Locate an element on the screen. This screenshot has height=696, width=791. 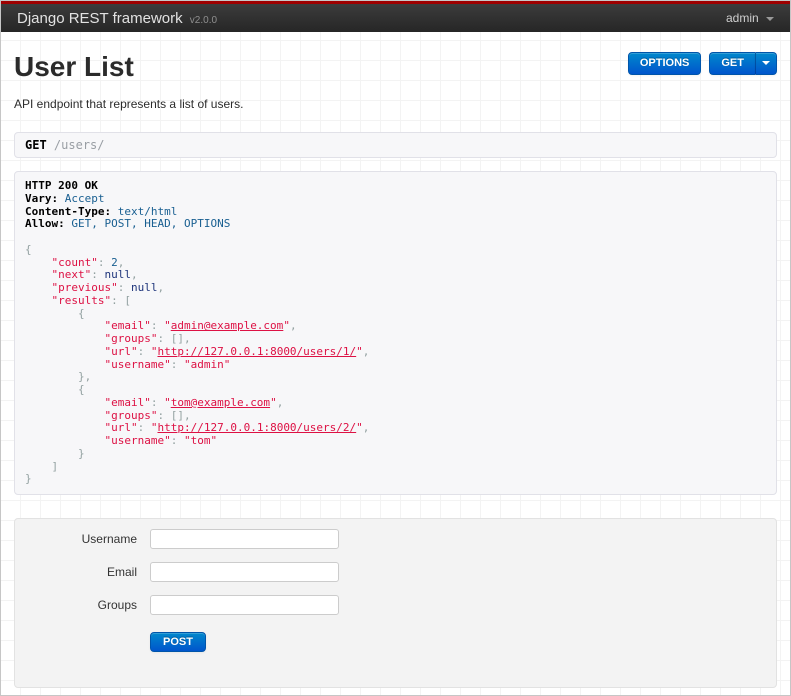
page-title: User List is located at coordinates (74, 66).